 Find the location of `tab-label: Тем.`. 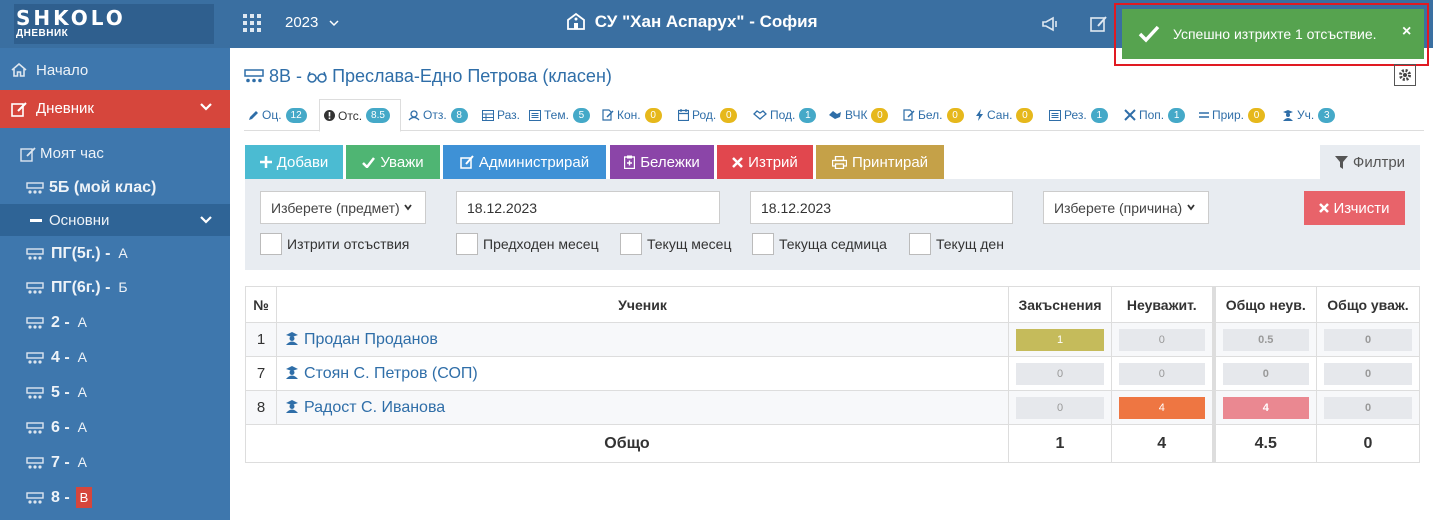

tab-label: Тем. is located at coordinates (556, 115).